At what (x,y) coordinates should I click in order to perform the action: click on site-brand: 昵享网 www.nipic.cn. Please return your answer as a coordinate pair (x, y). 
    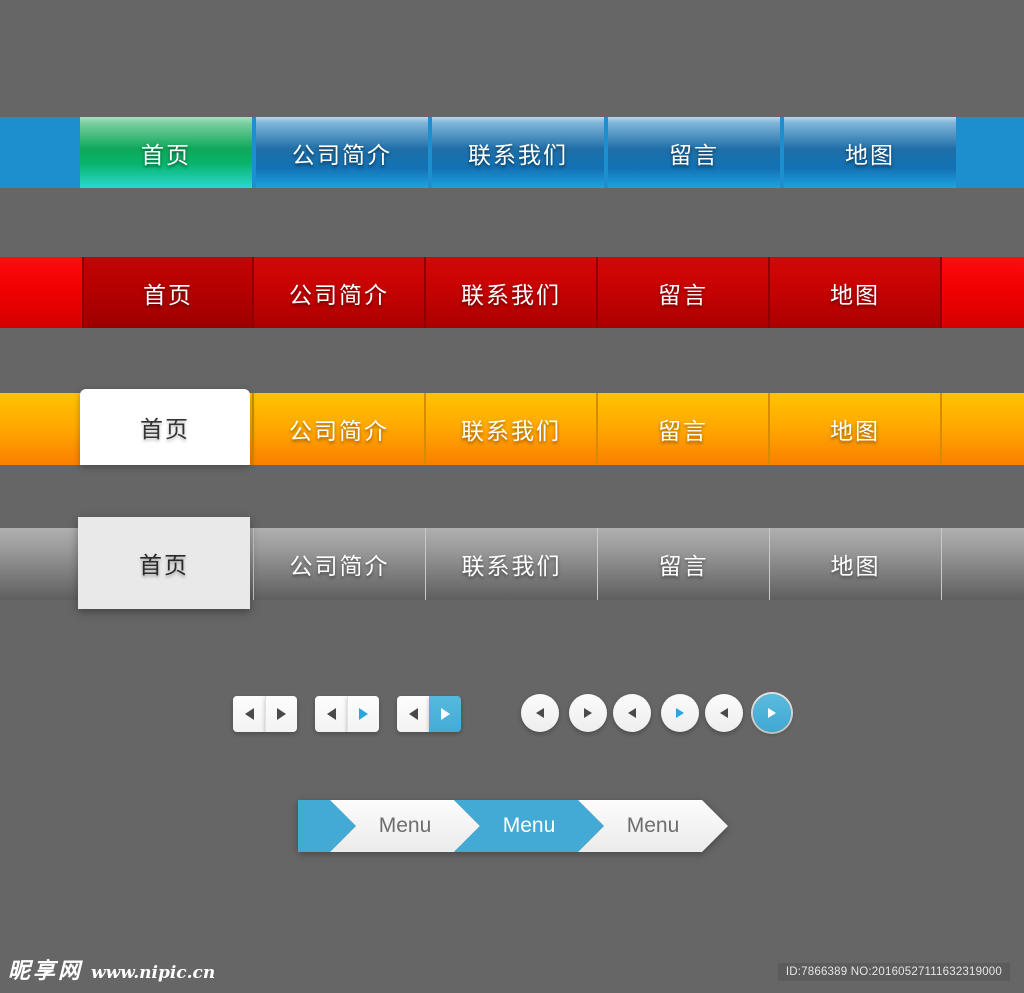
    Looking at the image, I should click on (111, 969).